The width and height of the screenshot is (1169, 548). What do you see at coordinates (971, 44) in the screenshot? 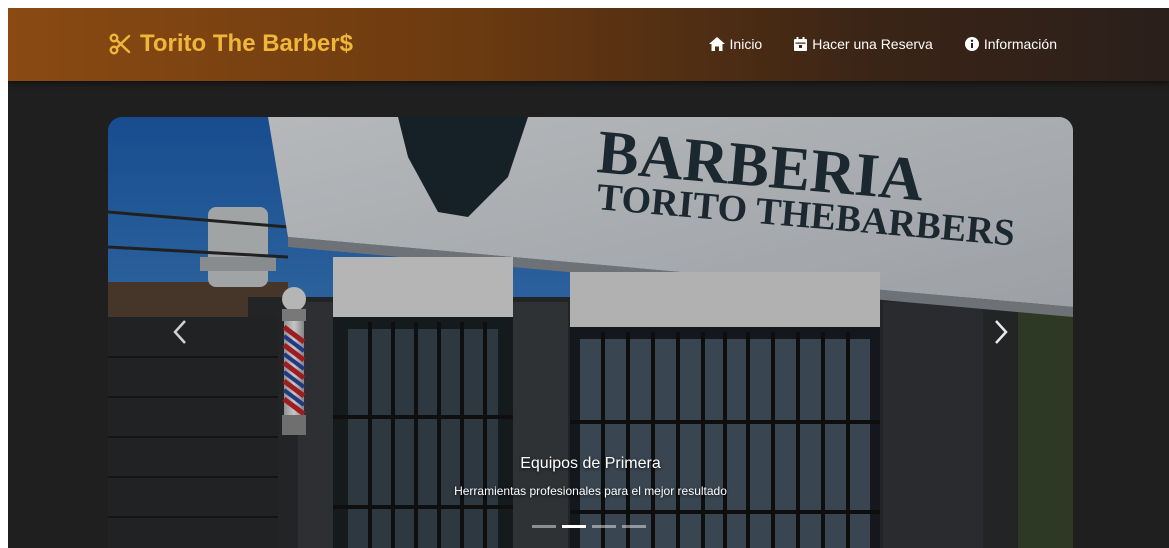
I see `info-icon` at bounding box center [971, 44].